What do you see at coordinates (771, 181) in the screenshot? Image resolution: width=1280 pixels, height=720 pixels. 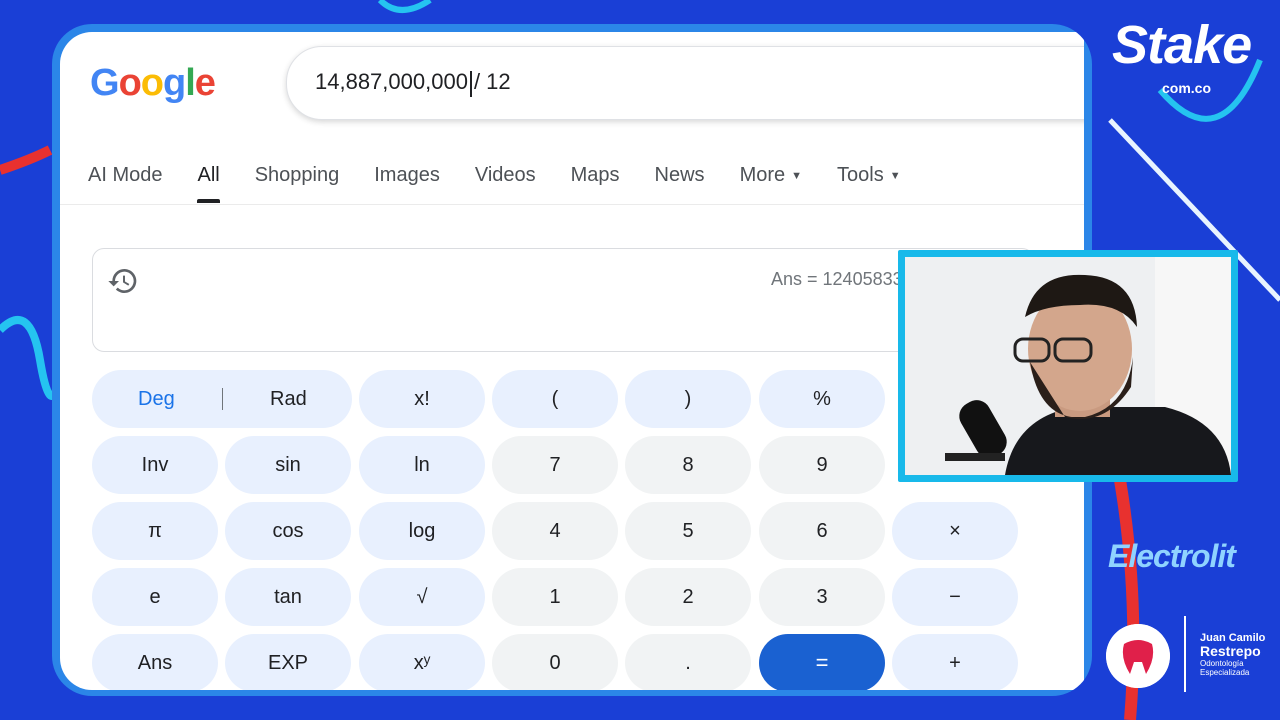 I see `tab-more: More ▼` at bounding box center [771, 181].